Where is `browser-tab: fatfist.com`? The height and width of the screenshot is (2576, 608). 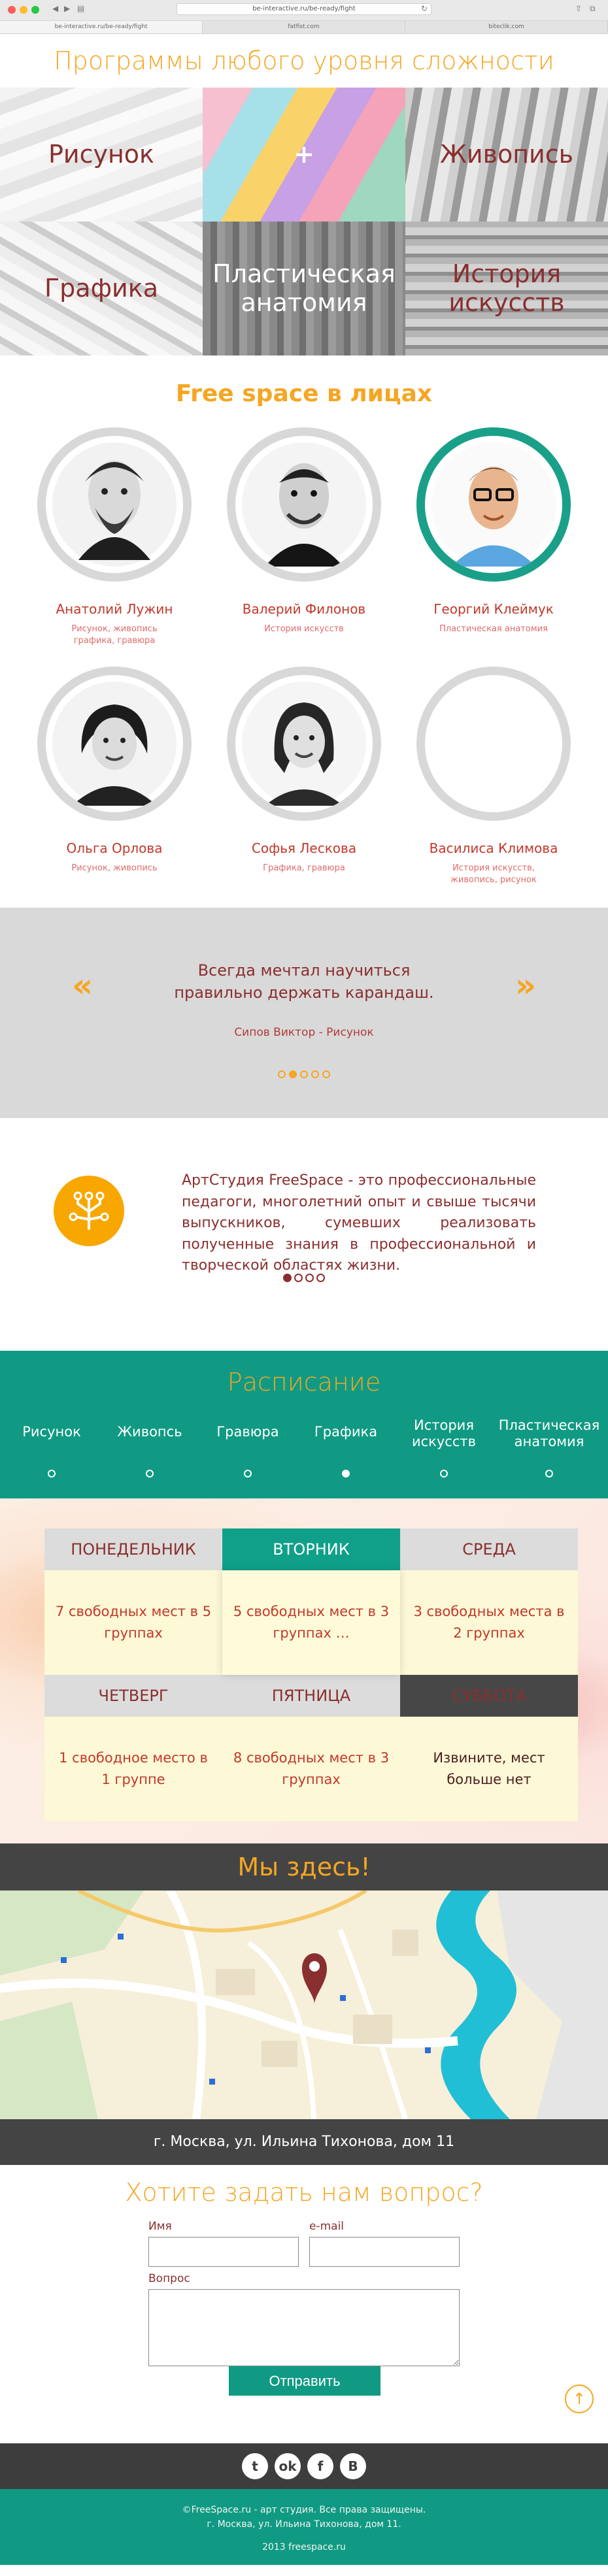 browser-tab: fatfist.com is located at coordinates (304, 27).